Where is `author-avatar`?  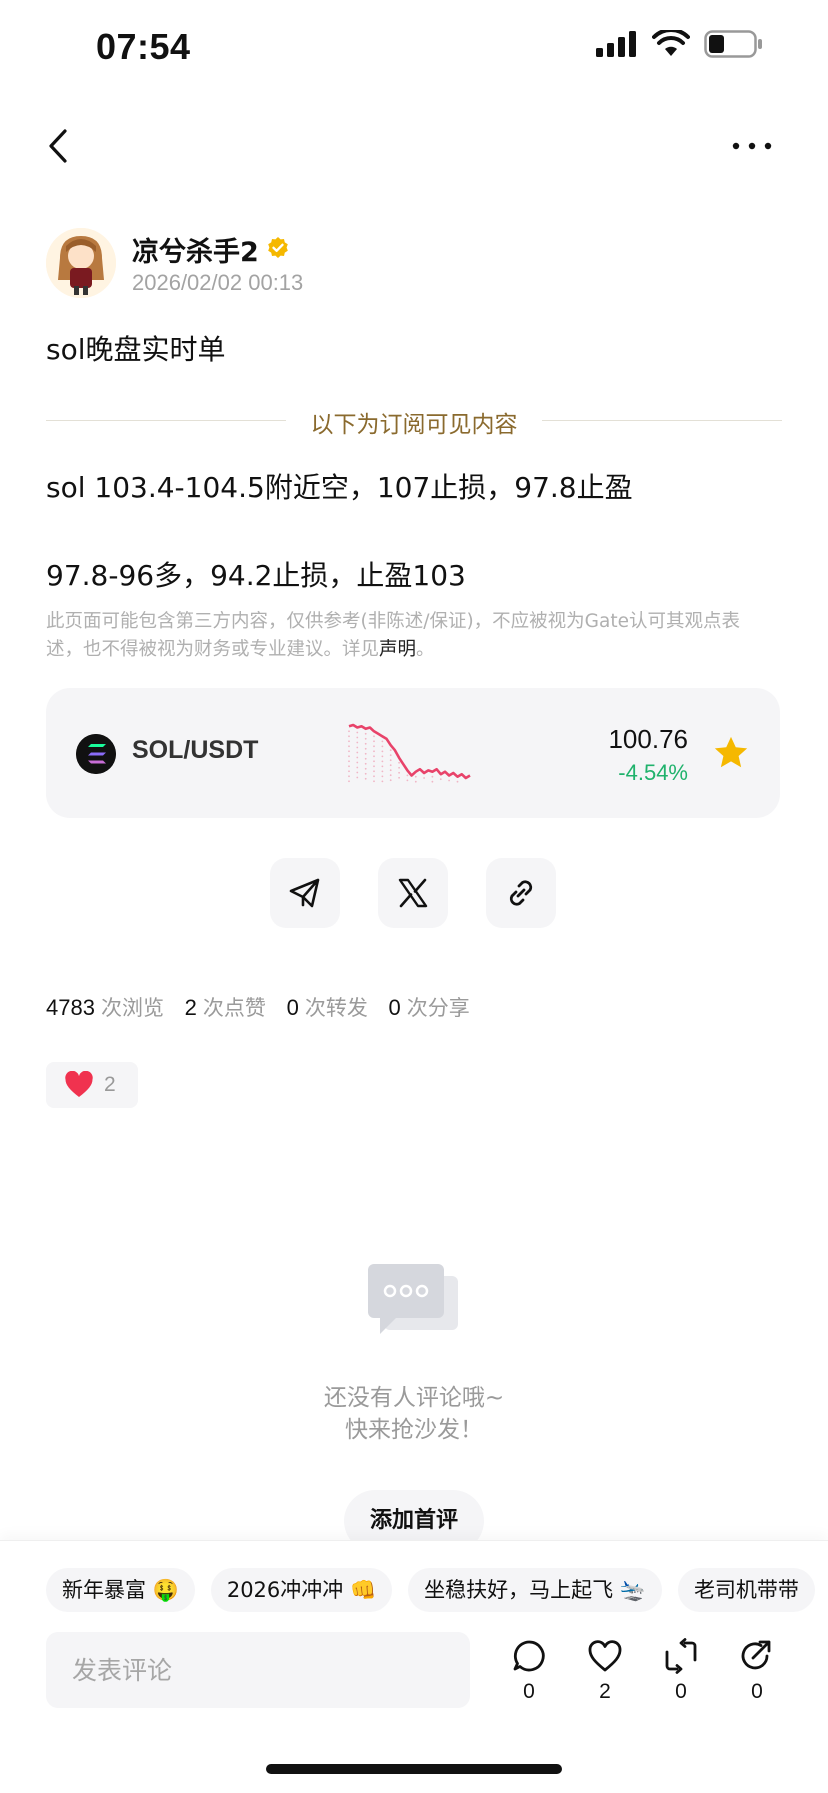
author-avatar is located at coordinates (81, 263).